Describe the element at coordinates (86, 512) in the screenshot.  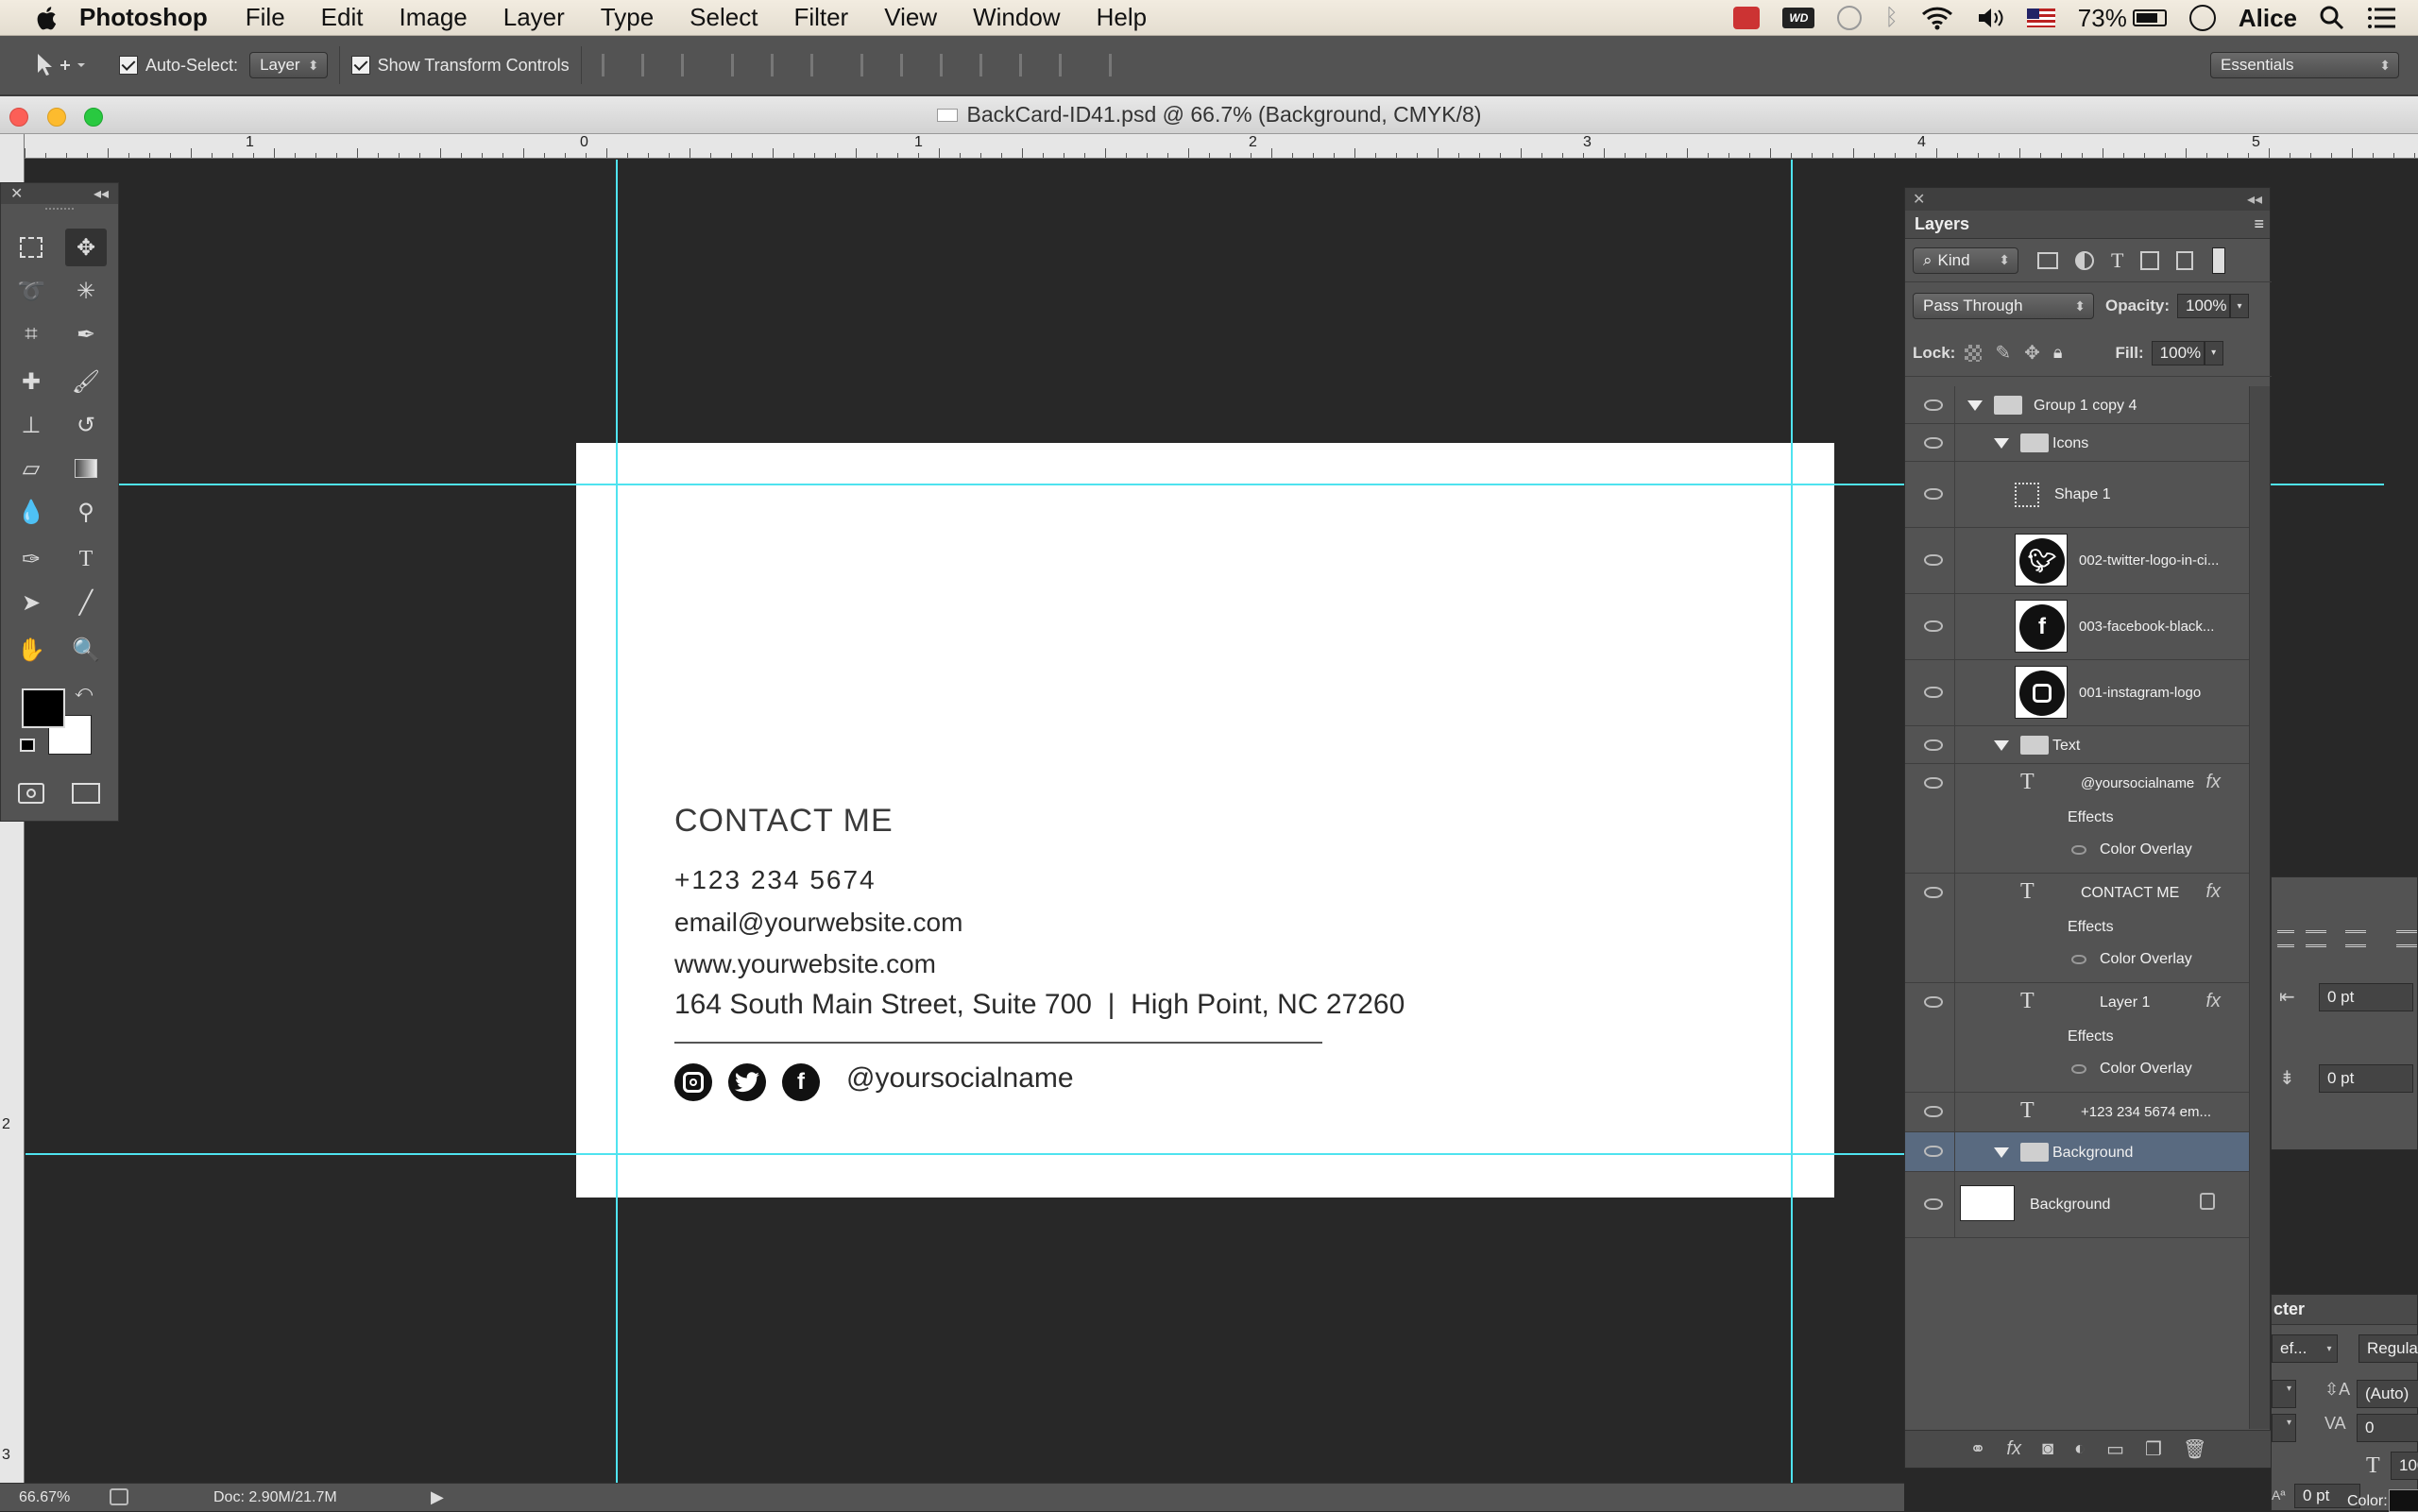
I see `dodge-tool-icon: ⚲` at that location.